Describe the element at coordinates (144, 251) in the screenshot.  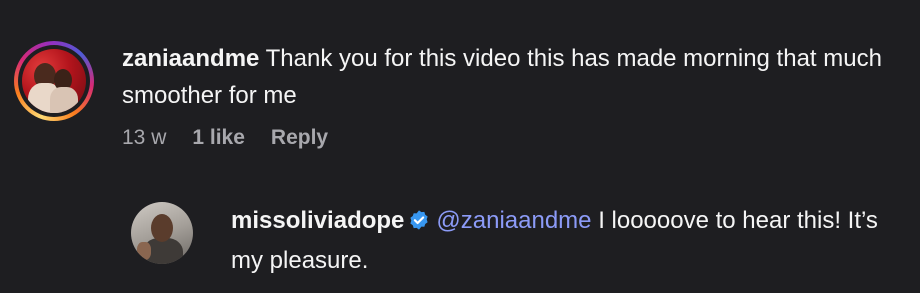
I see `reply-avatar-hand` at that location.